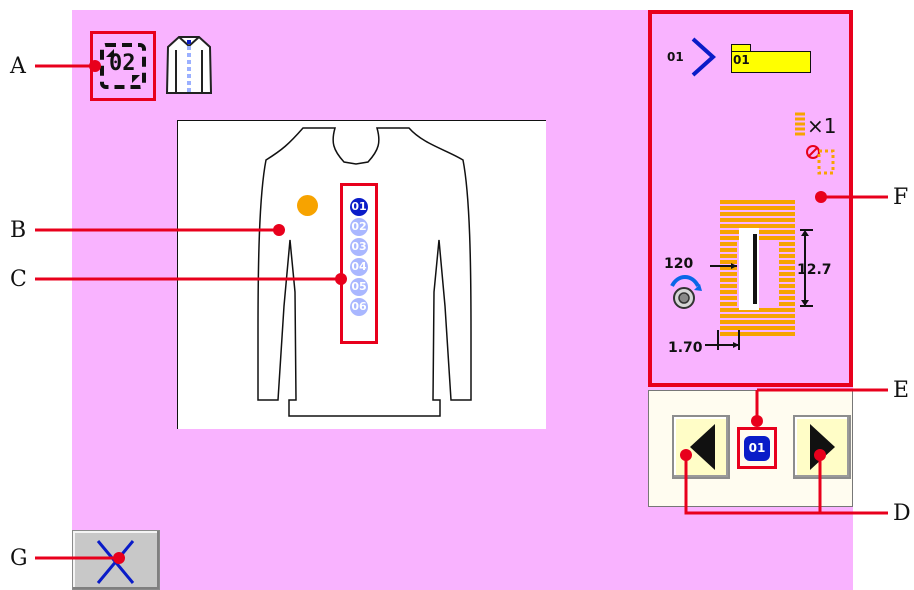 Image resolution: width=914 pixels, height=590 pixels. I want to click on callout-label-e: E, so click(901, 390).